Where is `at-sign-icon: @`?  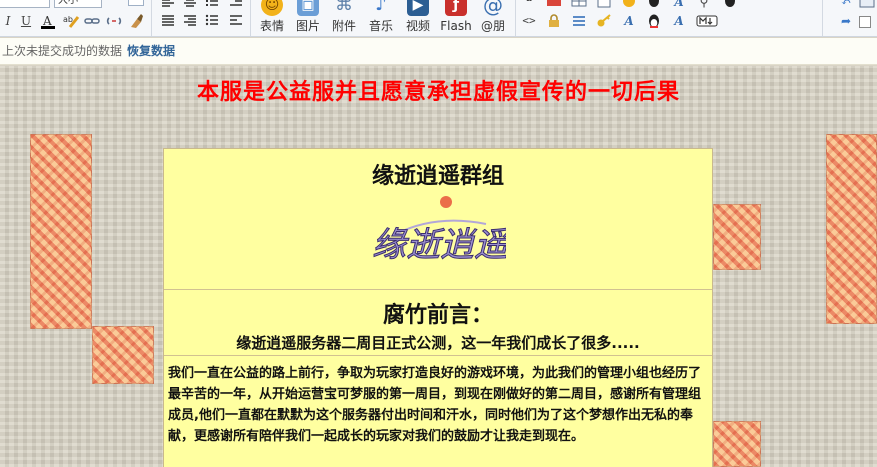
at-sign-icon: @ is located at coordinates (493, 8).